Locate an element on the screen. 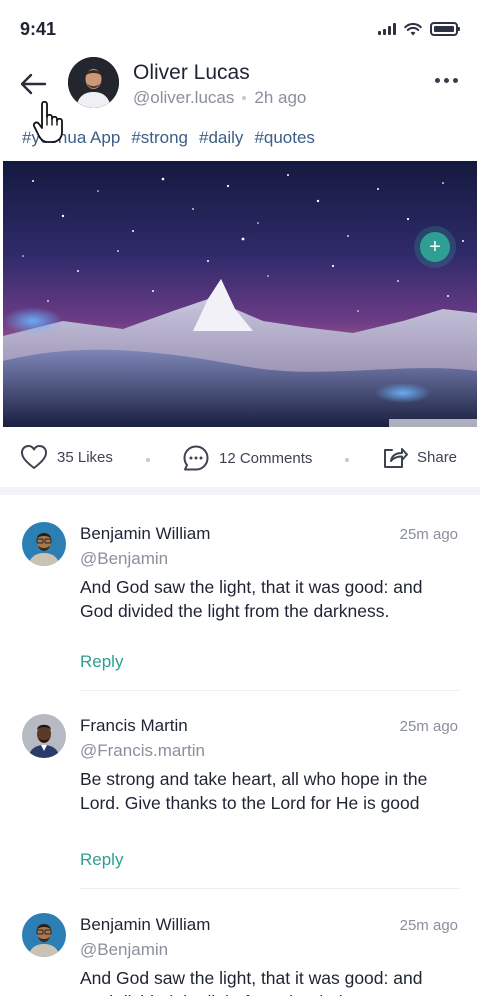 Image resolution: width=480 pixels, height=996 pixels. author-avatar is located at coordinates (93, 82).